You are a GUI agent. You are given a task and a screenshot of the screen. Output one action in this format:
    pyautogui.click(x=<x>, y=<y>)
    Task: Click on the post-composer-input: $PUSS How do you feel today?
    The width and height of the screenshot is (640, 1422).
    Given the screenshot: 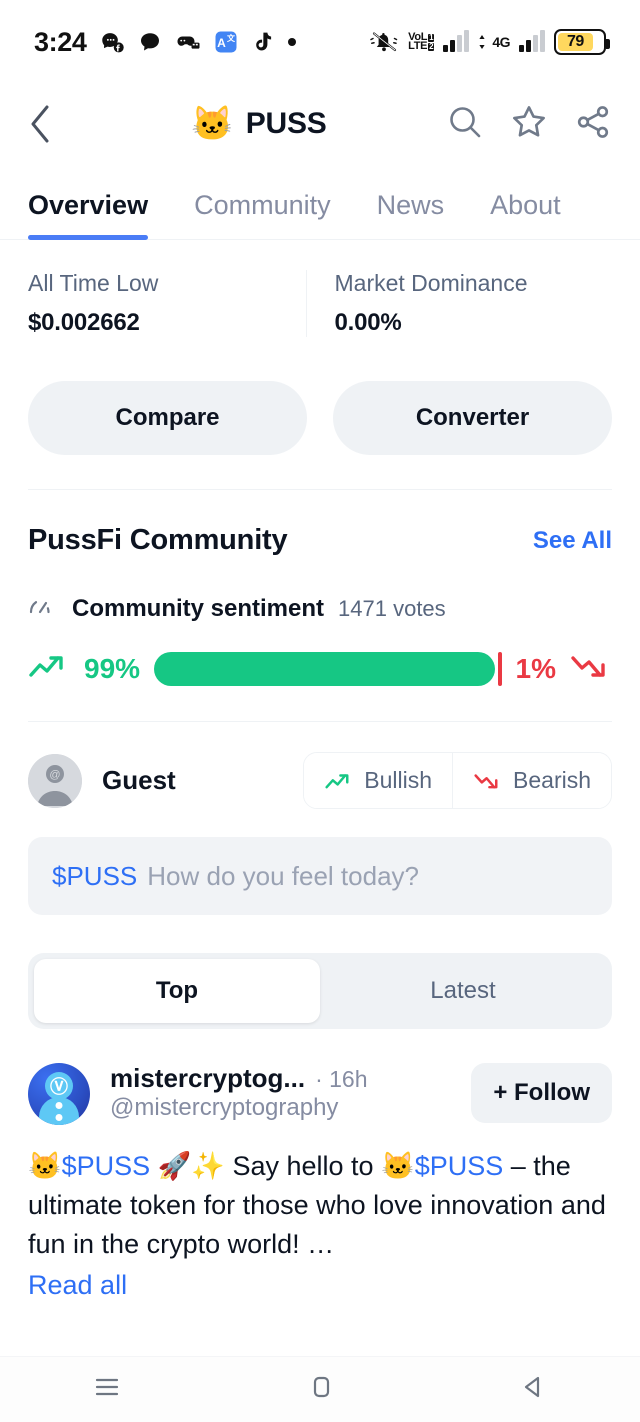 What is the action you would take?
    pyautogui.click(x=320, y=876)
    